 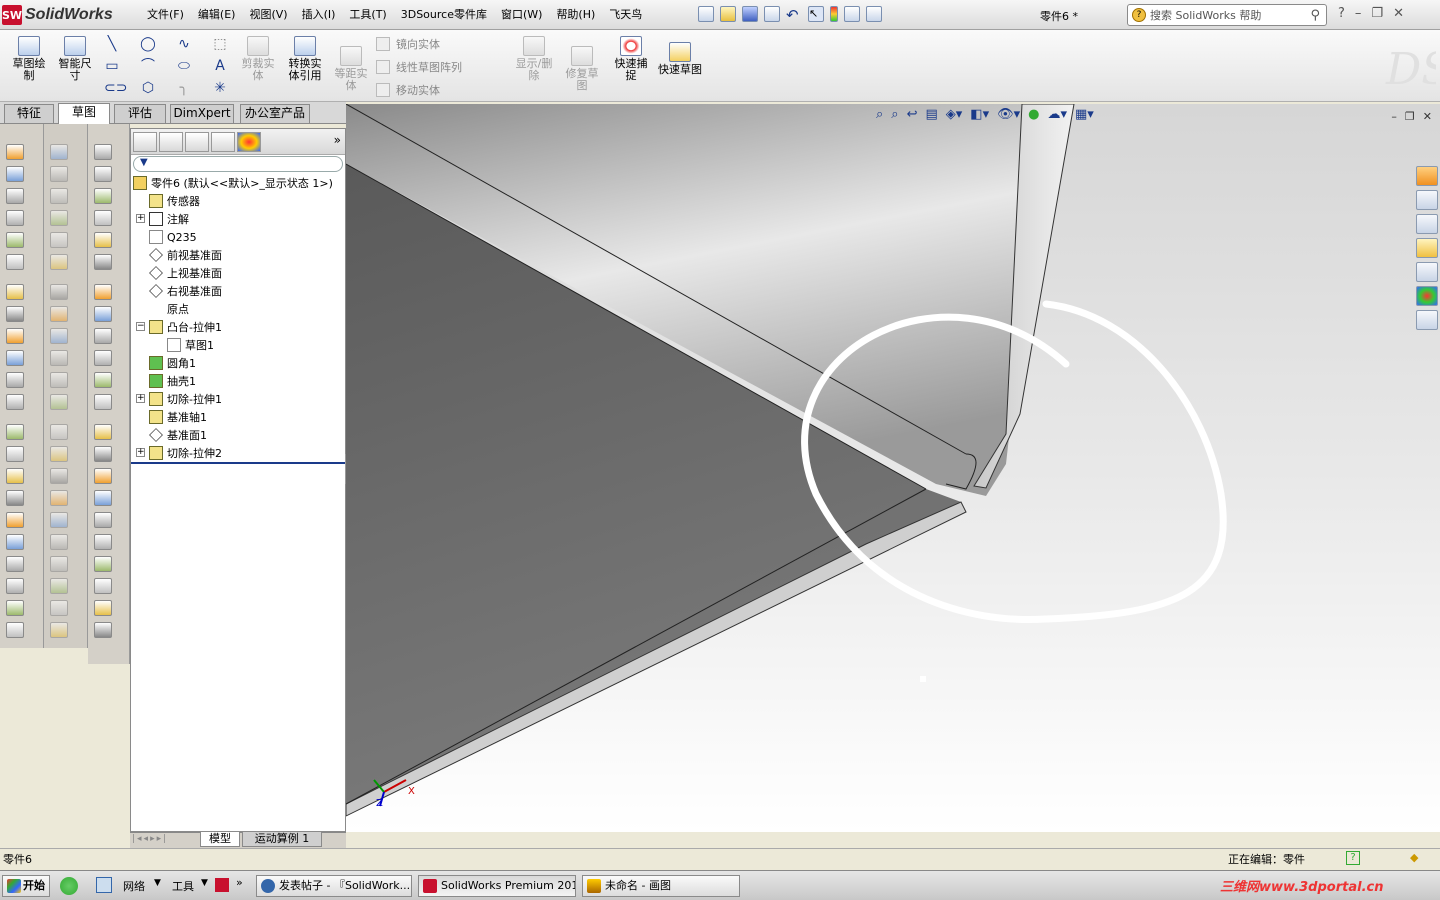 What do you see at coordinates (115, 88) in the screenshot?
I see `slot-icon: ⊂⊃` at bounding box center [115, 88].